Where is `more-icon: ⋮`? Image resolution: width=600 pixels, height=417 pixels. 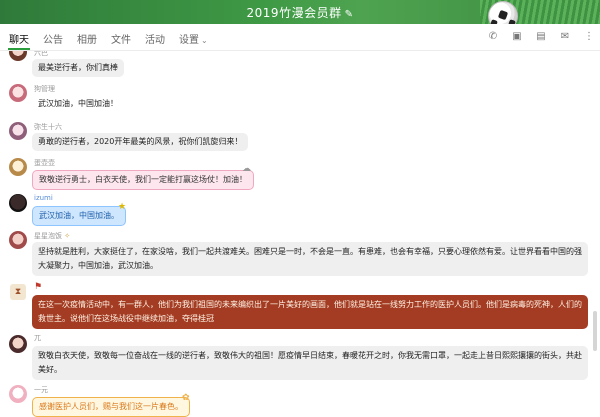
more-icon: ⋮ is located at coordinates (589, 37).